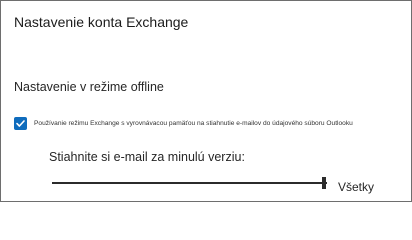 The width and height of the screenshot is (412, 240). I want to click on cached-mode-checkbox, so click(20, 123).